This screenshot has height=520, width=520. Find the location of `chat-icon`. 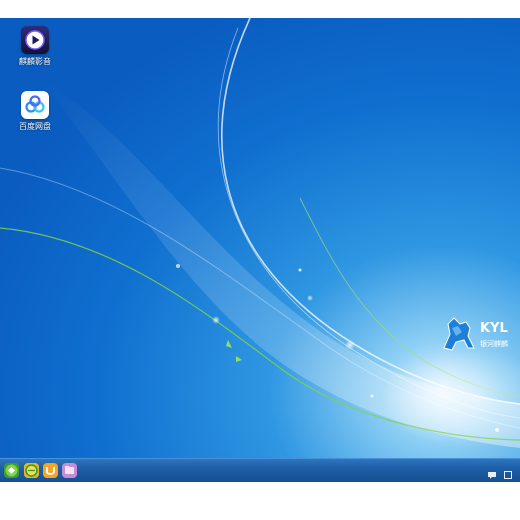

chat-icon is located at coordinates (492, 475).